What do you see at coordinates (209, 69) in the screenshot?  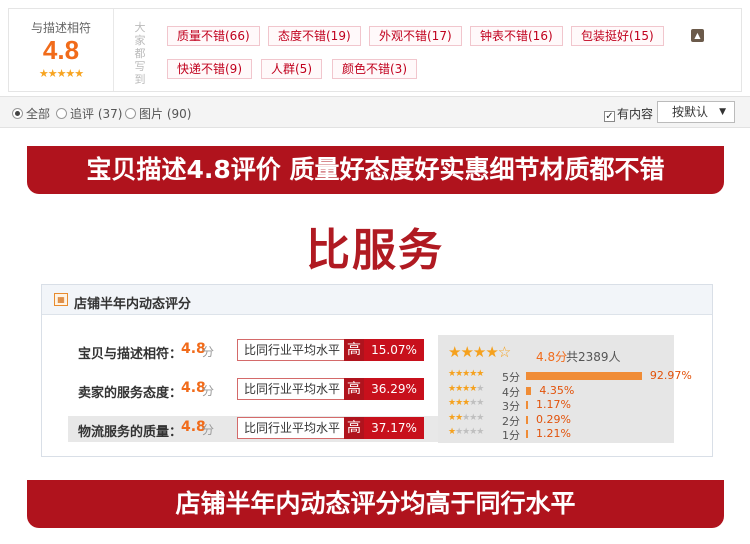 I see `review-tag: 快递不错(9)` at bounding box center [209, 69].